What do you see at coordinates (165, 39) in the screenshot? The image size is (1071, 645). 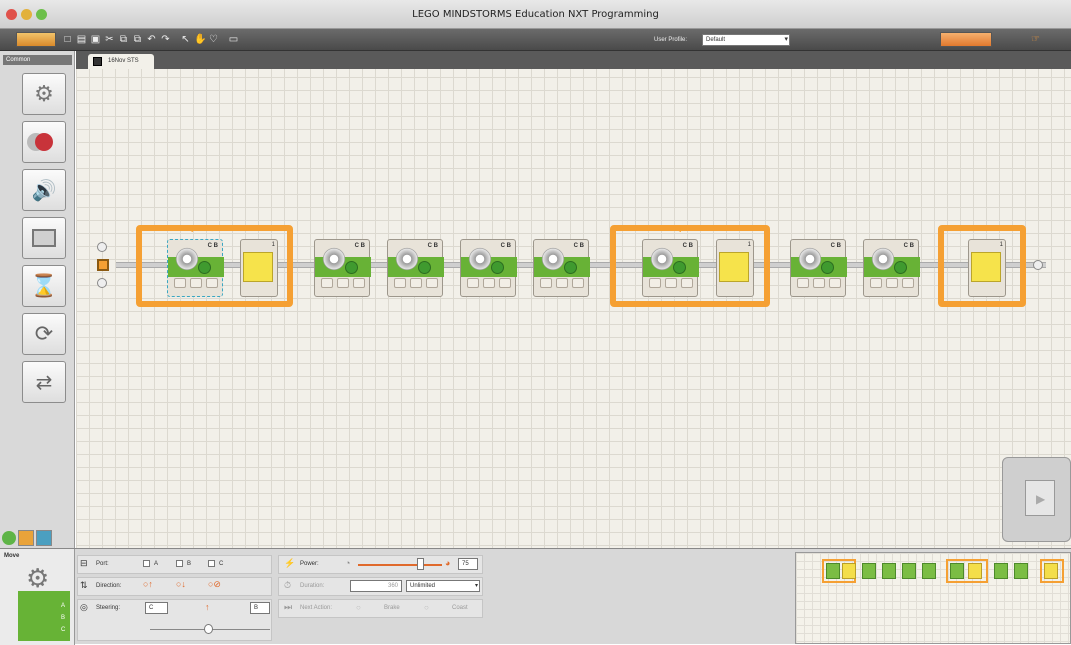 I see `redo-icon: ↷` at bounding box center [165, 39].